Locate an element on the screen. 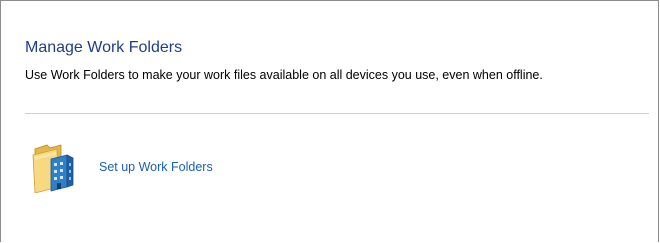 This screenshot has height=243, width=660. section-divider is located at coordinates (337, 113).